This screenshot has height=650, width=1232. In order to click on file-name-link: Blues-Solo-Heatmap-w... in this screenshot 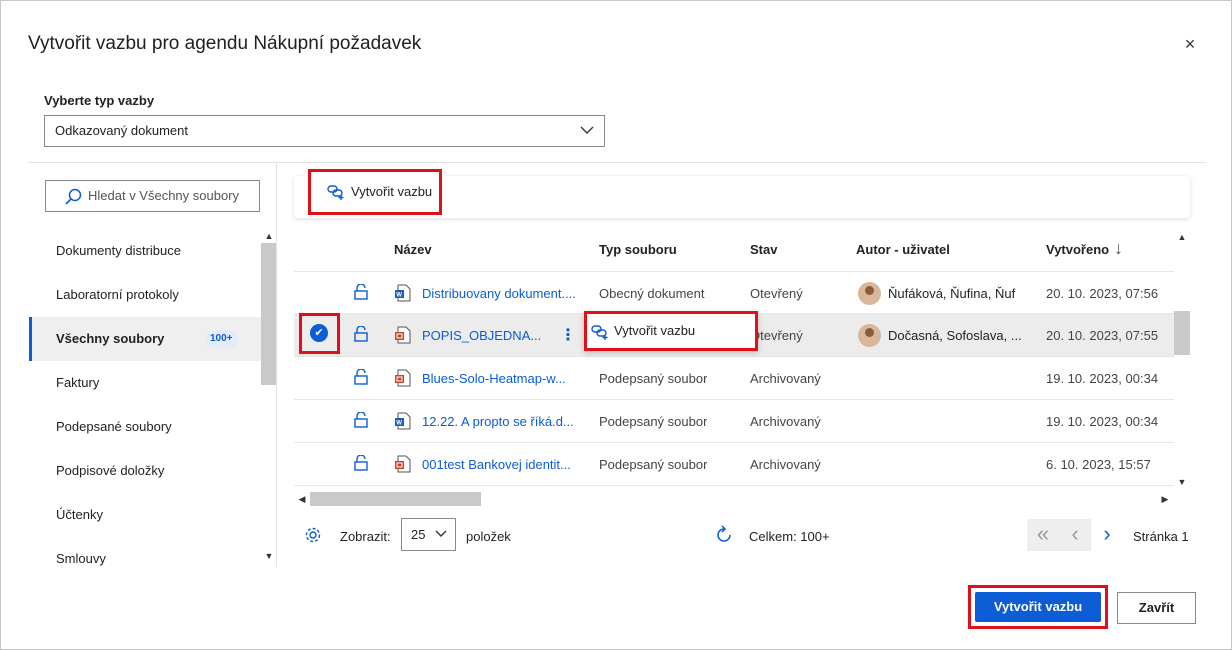, I will do `click(502, 378)`.